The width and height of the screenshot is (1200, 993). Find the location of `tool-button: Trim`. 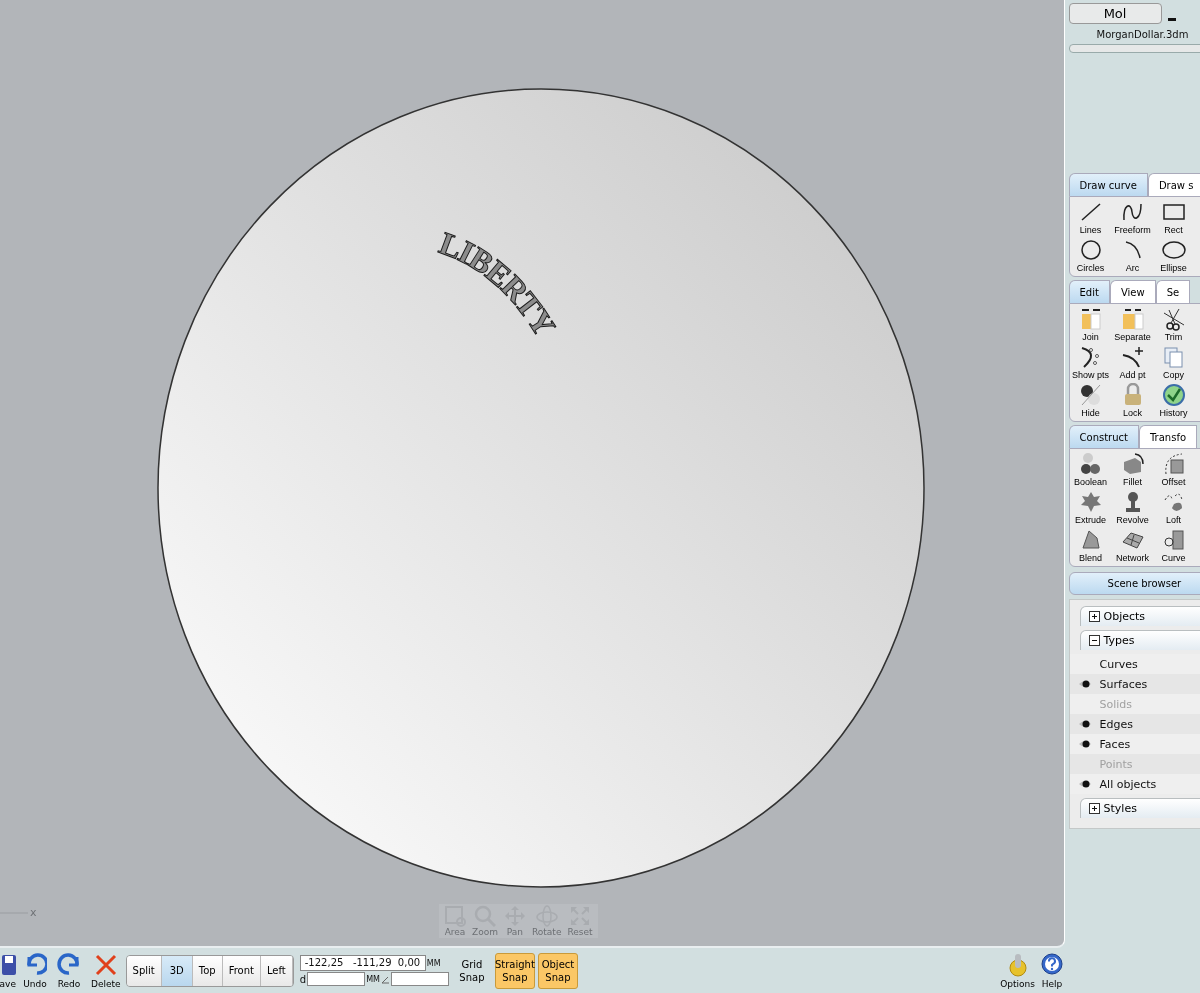

tool-button: Trim is located at coordinates (1173, 324).